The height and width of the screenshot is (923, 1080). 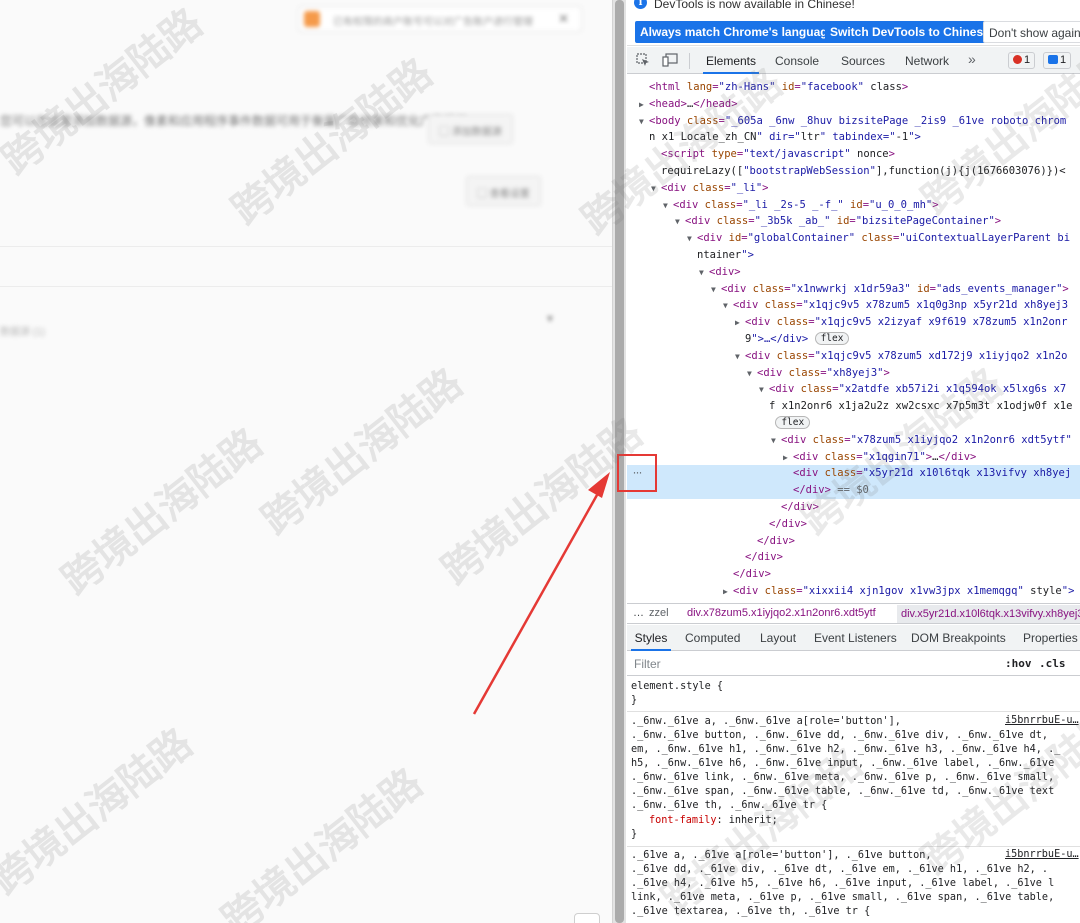 I want to click on dom-node-line: ntainer">, so click(x=853, y=255).